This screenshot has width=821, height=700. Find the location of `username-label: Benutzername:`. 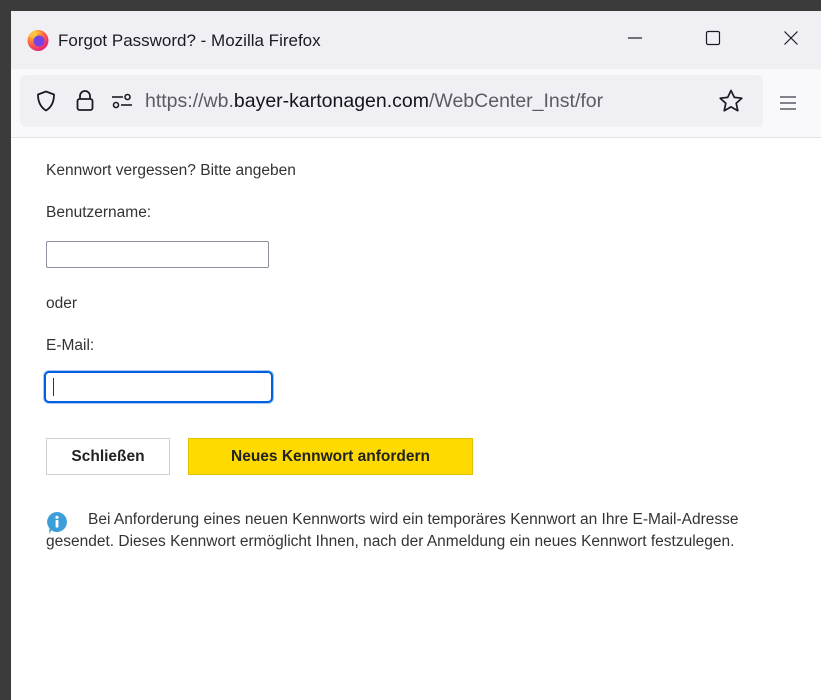

username-label: Benutzername: is located at coordinates (99, 212).